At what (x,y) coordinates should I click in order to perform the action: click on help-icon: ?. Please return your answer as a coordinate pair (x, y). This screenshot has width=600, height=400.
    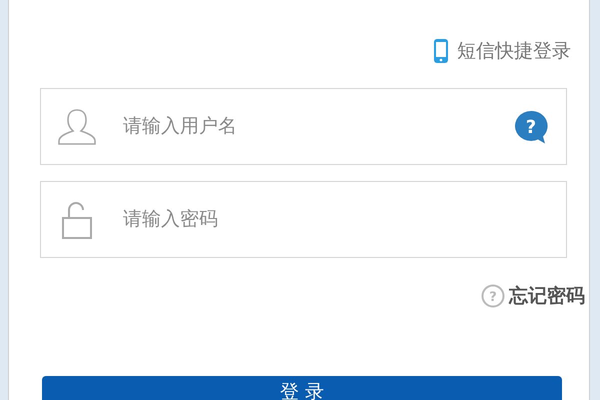
    Looking at the image, I should click on (493, 296).